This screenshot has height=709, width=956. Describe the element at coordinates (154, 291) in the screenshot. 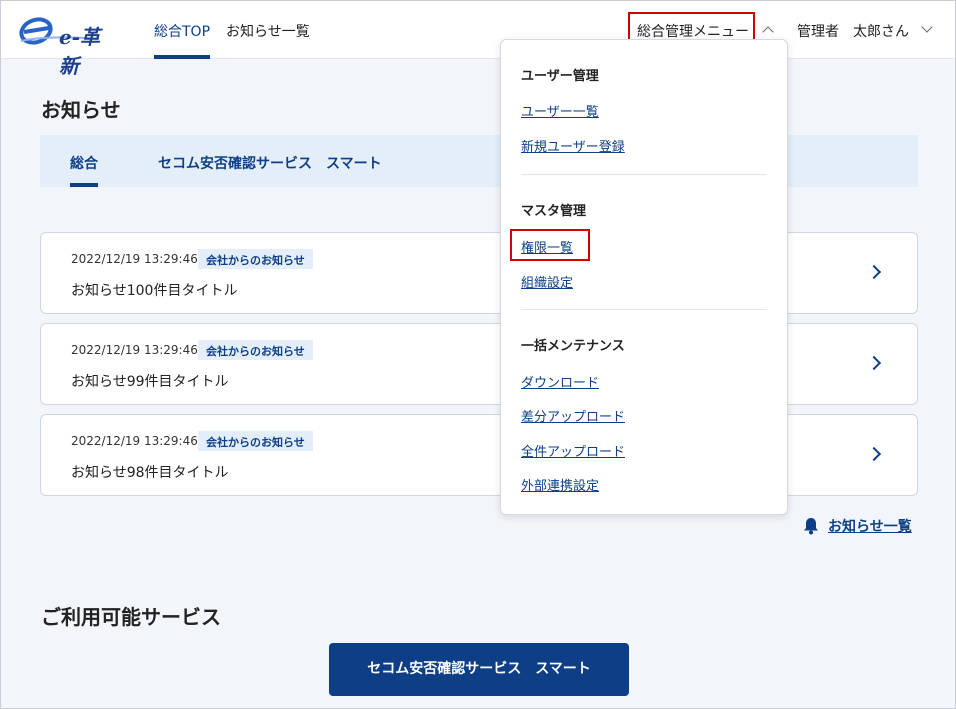

I see `news-item-title: お知らせ100件目タイトル` at that location.